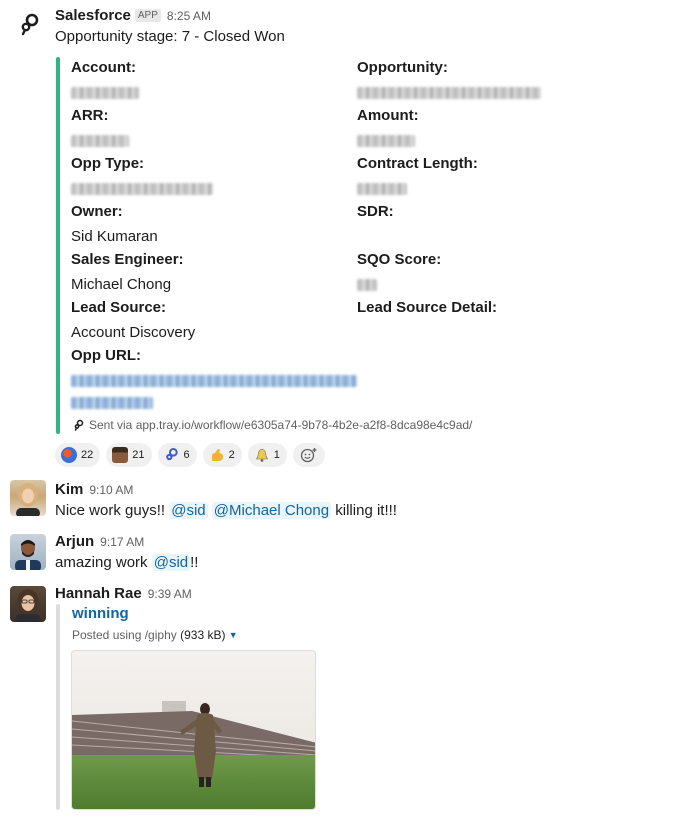 This screenshot has width=682, height=817. What do you see at coordinates (133, 332) in the screenshot?
I see `field-value: Account Discovery` at bounding box center [133, 332].